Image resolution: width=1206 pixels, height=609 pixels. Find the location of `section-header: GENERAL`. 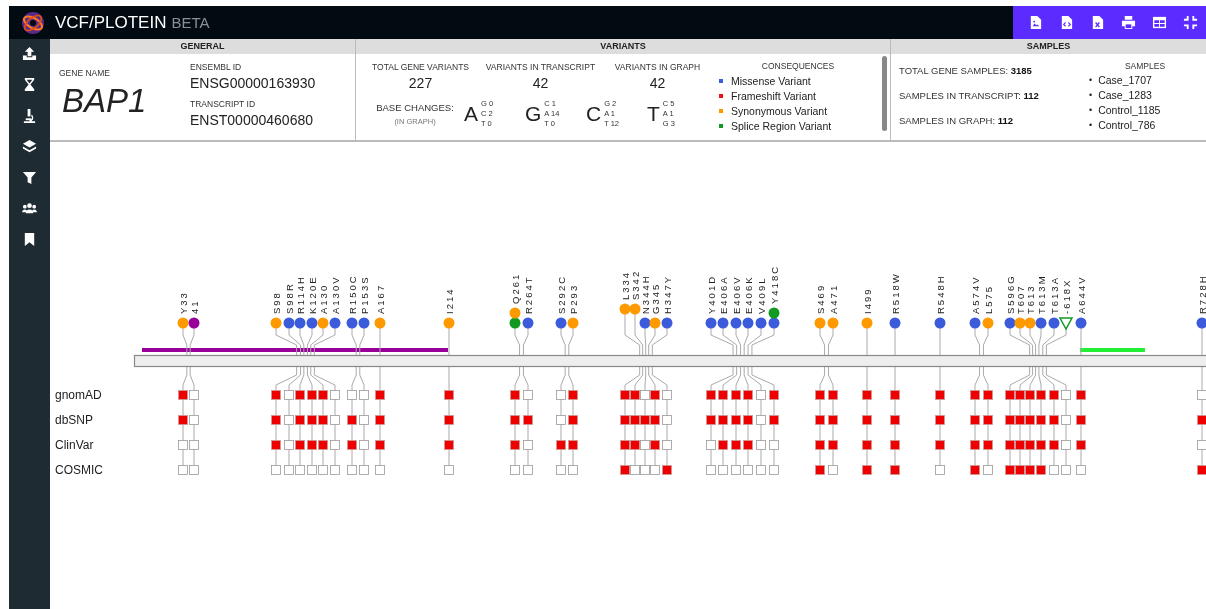

section-header: GENERAL is located at coordinates (202, 46).